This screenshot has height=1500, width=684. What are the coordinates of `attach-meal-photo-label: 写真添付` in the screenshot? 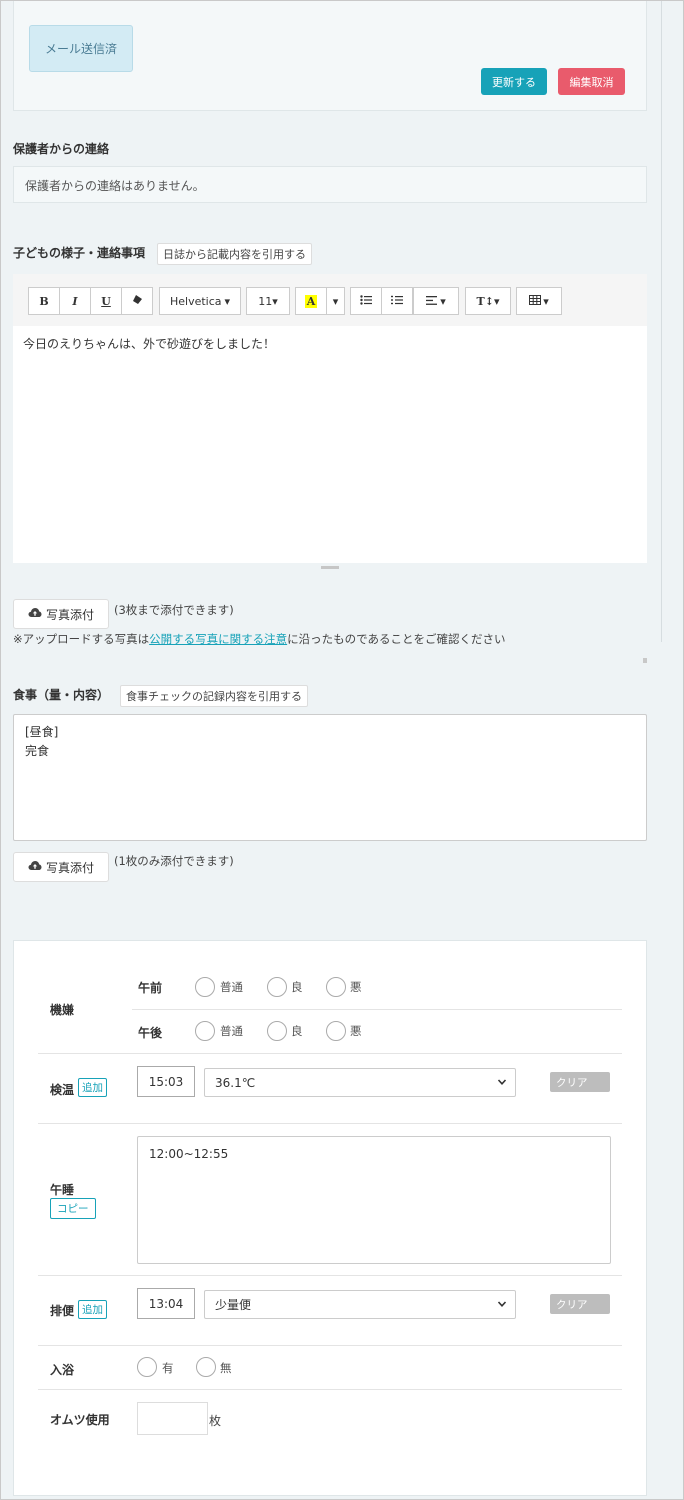 It's located at (69, 867).